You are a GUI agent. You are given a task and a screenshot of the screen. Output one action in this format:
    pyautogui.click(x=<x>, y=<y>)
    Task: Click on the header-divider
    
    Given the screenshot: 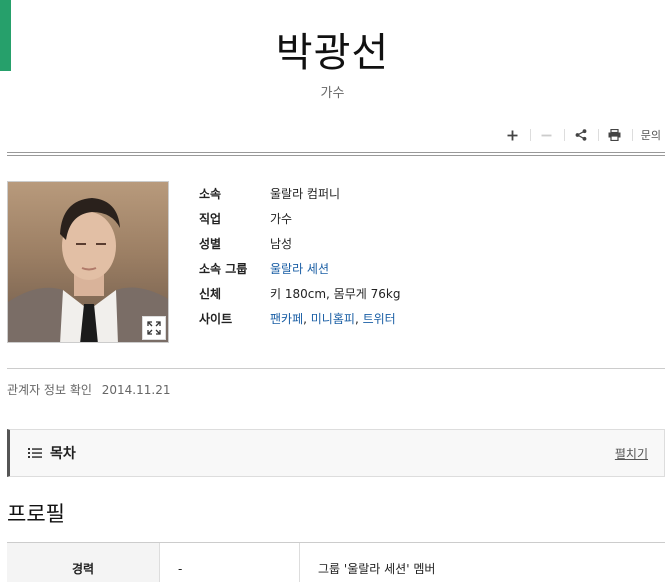 What is the action you would take?
    pyautogui.click(x=336, y=154)
    